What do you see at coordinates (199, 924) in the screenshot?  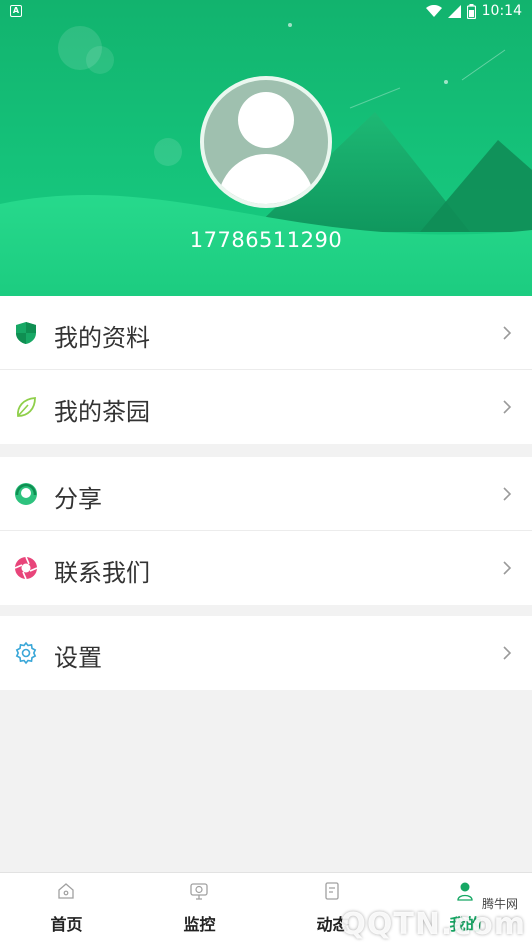 I see `tab-label: 监控` at bounding box center [199, 924].